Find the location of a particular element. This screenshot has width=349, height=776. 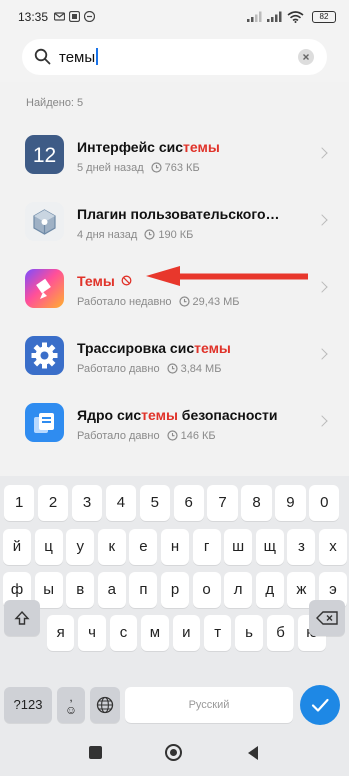

key-г: г is located at coordinates (206, 547).